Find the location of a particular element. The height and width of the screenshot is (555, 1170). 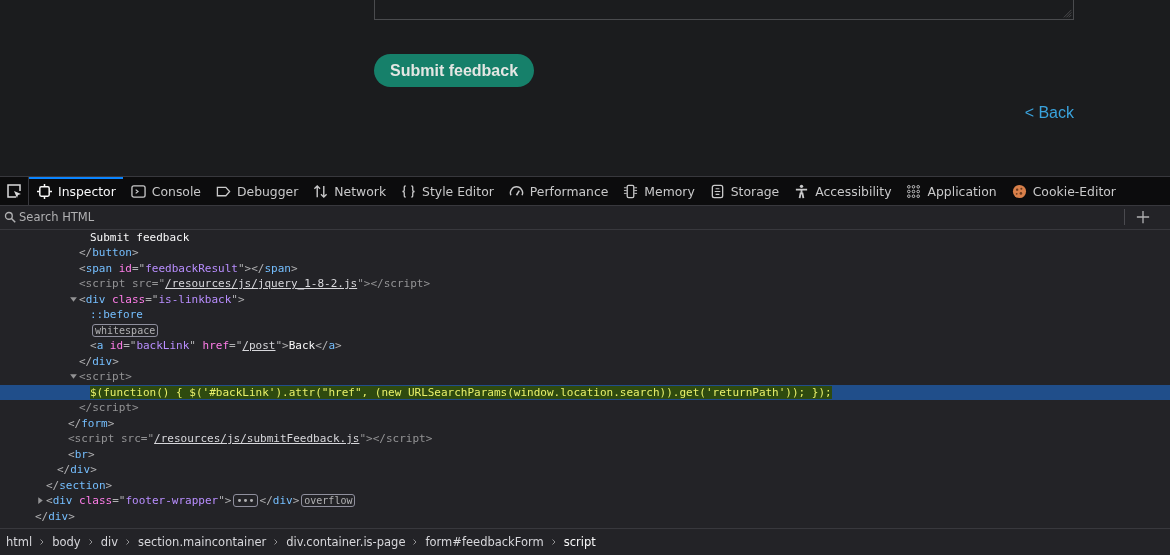

memory-chip-icon is located at coordinates (631, 192).